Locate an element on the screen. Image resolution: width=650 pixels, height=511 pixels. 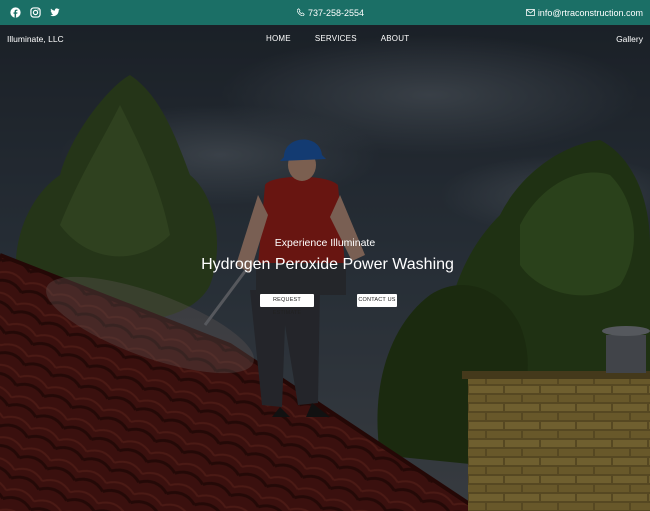
phone-icon is located at coordinates (300, 12).